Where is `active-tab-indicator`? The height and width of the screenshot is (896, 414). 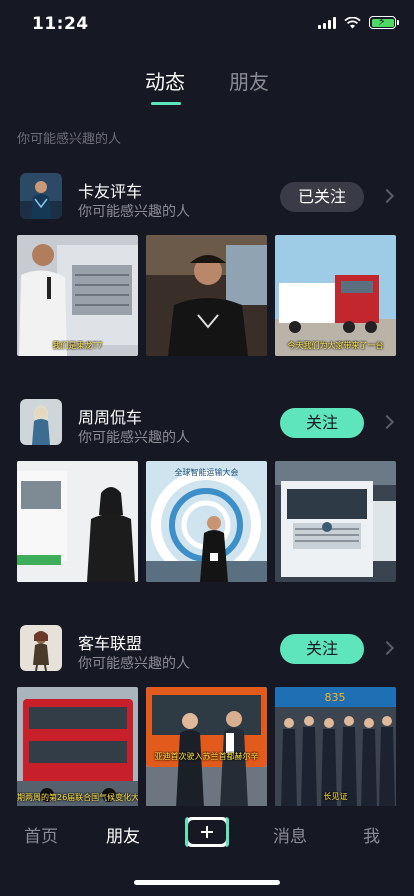
active-tab-indicator is located at coordinates (166, 103).